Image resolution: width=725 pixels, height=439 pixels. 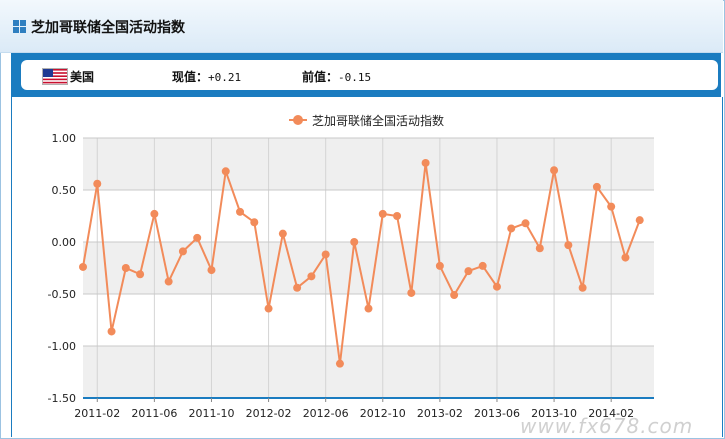 I want to click on y-tick-label: 0.00, so click(x=64, y=242).